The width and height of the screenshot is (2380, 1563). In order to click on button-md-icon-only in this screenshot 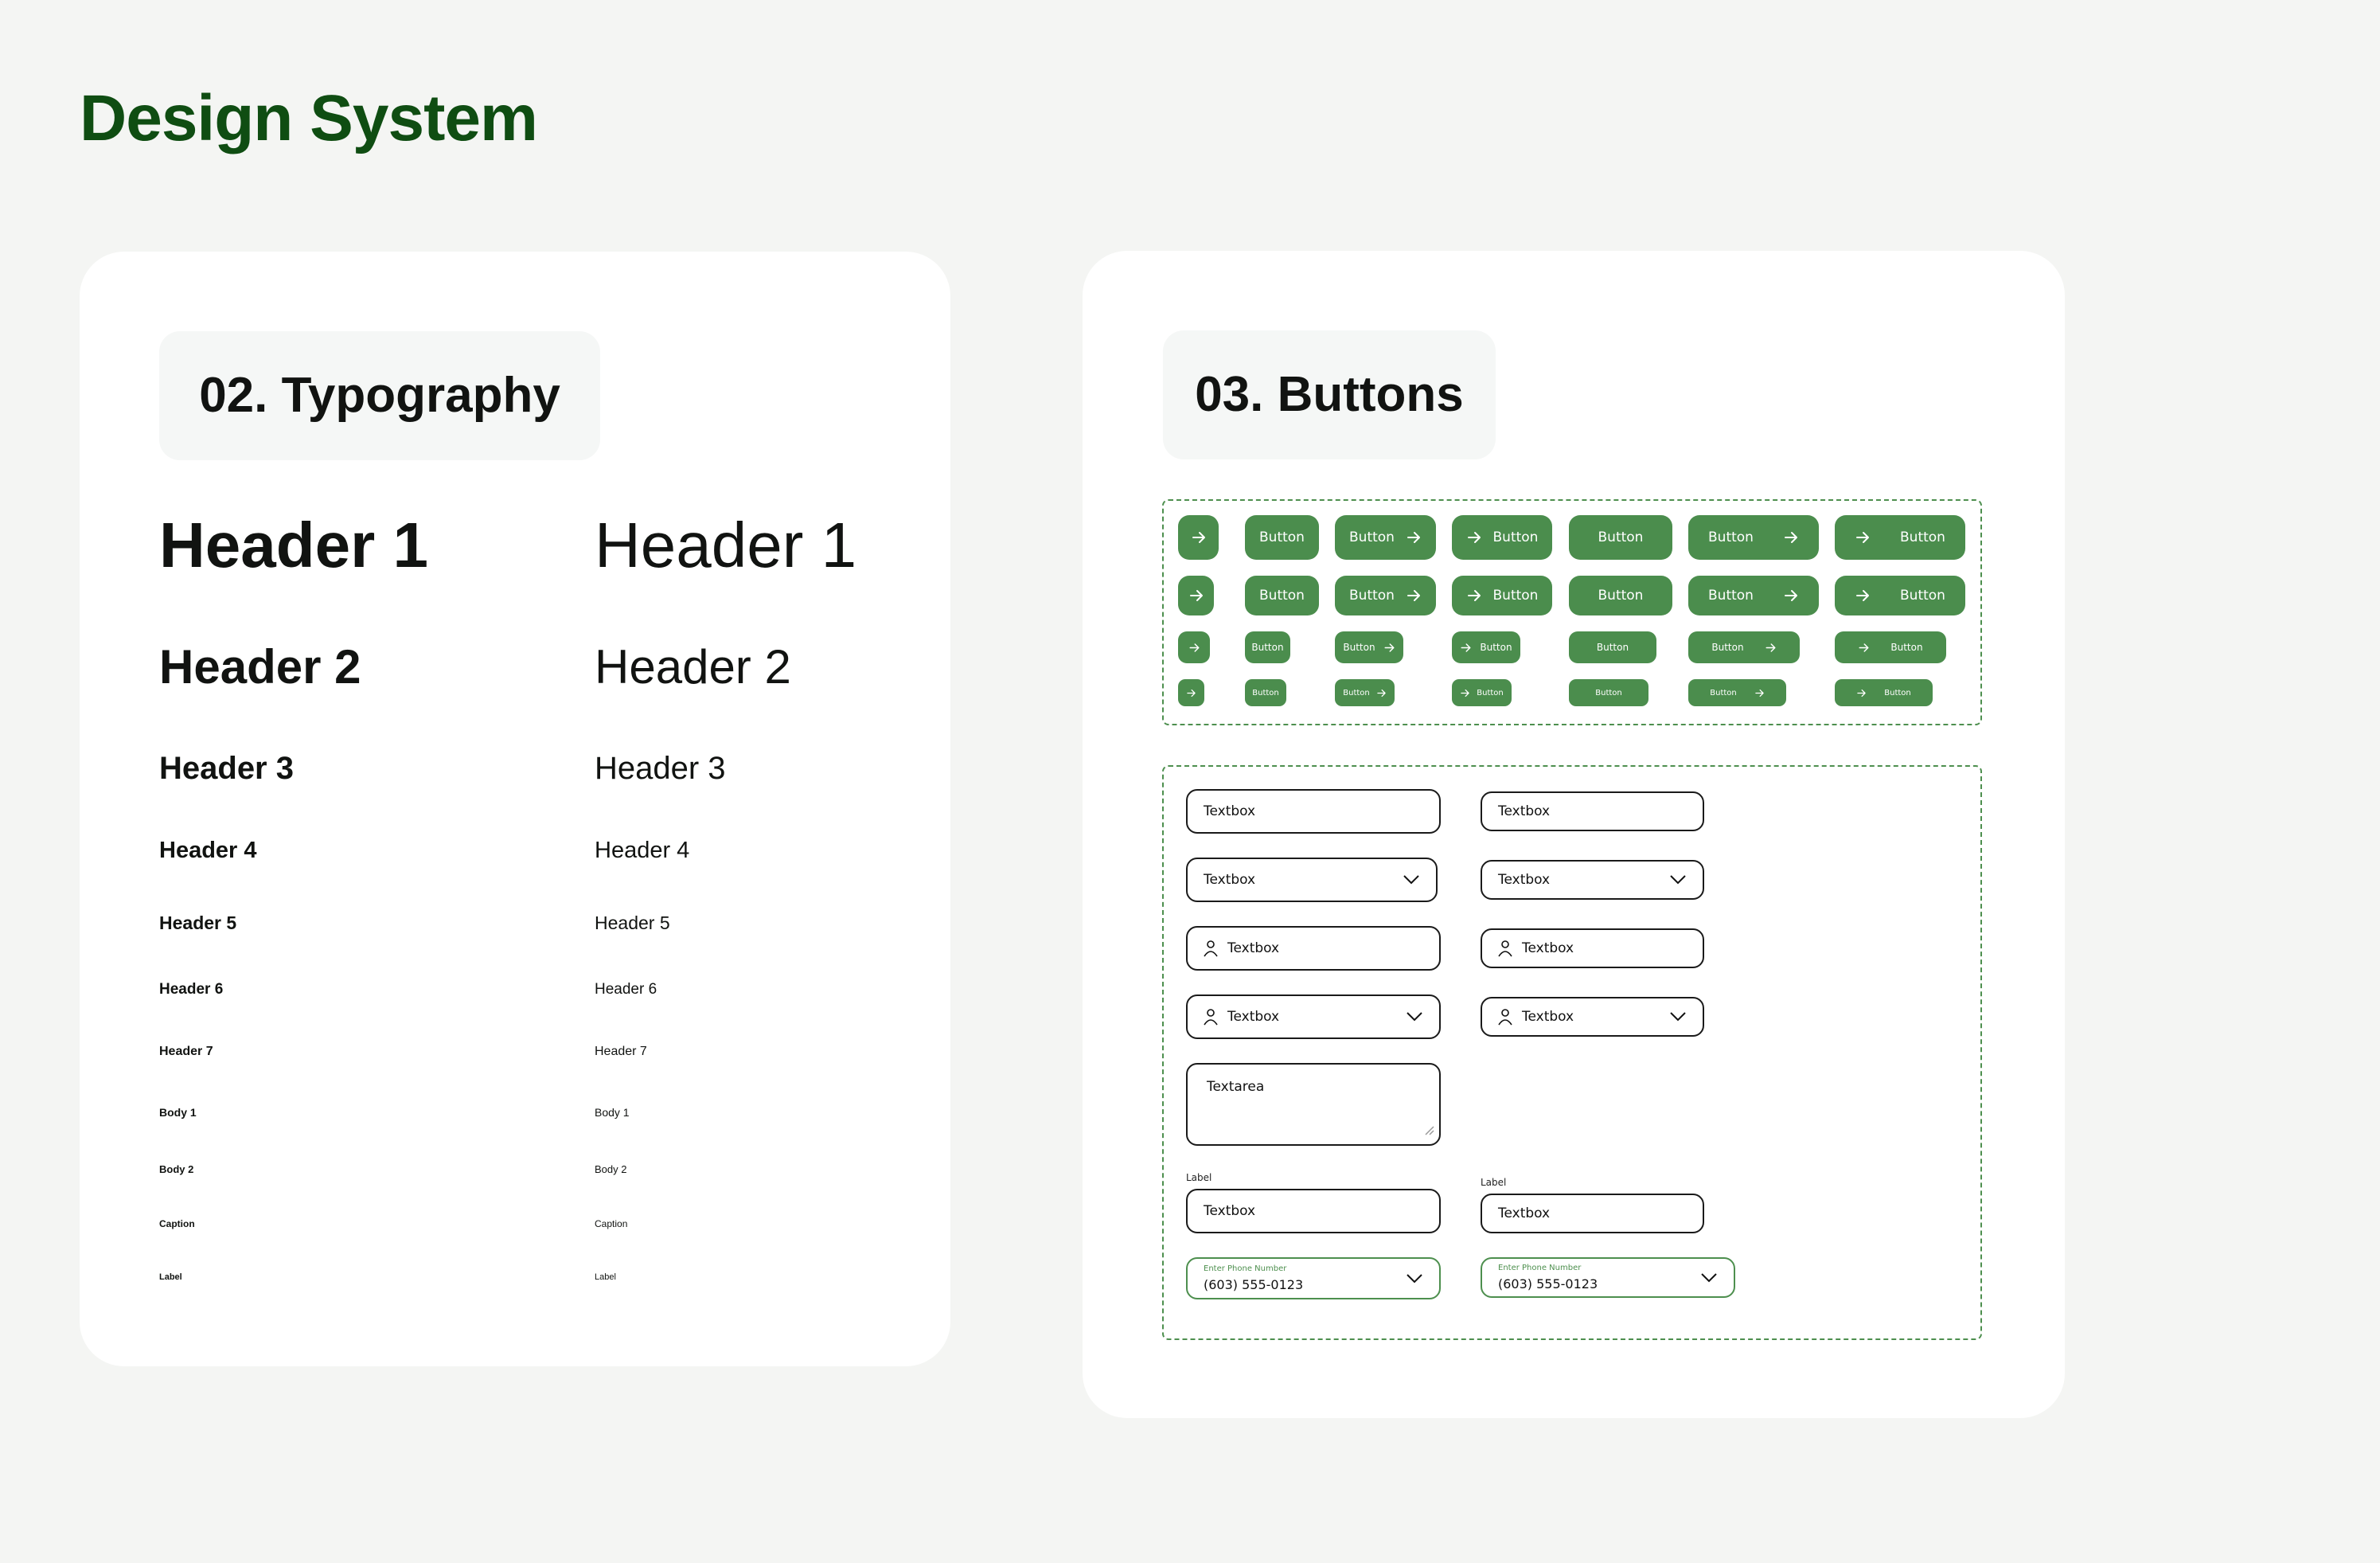, I will do `click(1194, 647)`.